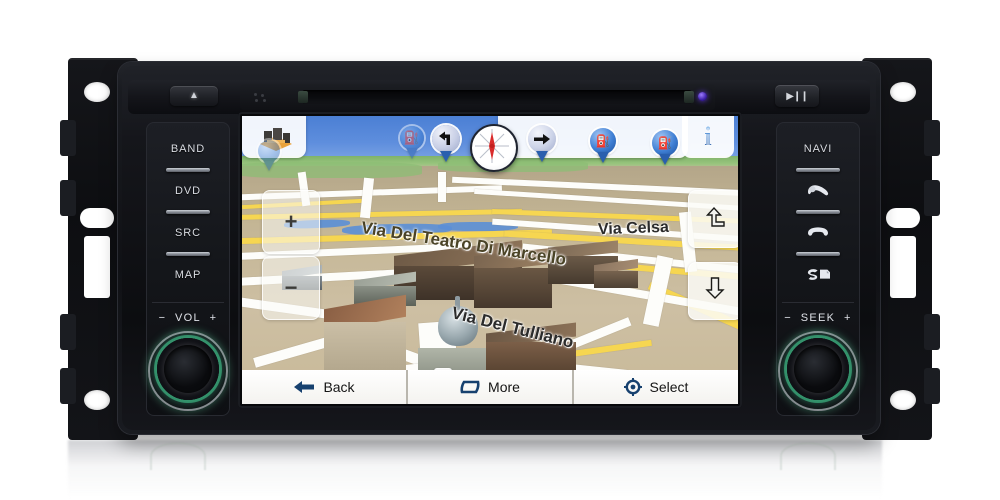 The height and width of the screenshot is (500, 1000). I want to click on turn-left-icon, so click(446, 139).